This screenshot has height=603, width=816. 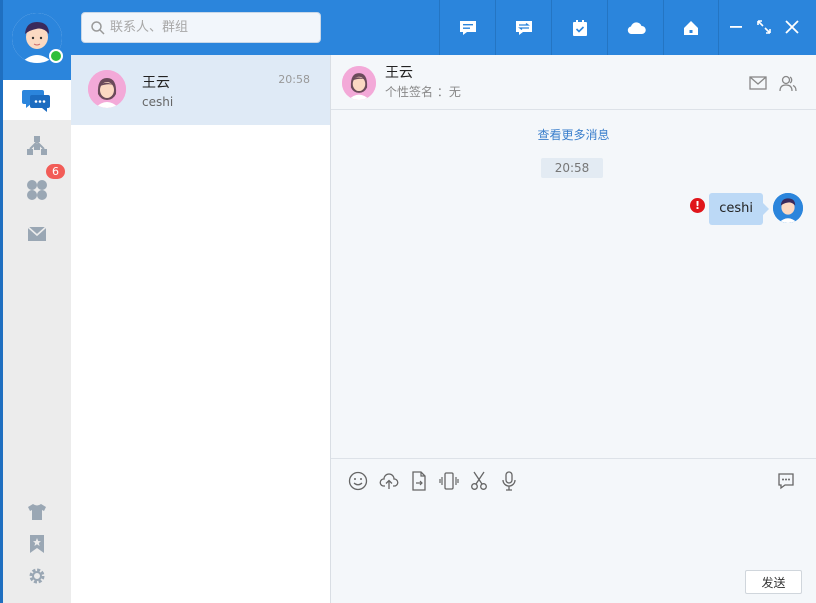 What do you see at coordinates (572, 168) in the screenshot?
I see `message-time-divider: 20:58` at bounding box center [572, 168].